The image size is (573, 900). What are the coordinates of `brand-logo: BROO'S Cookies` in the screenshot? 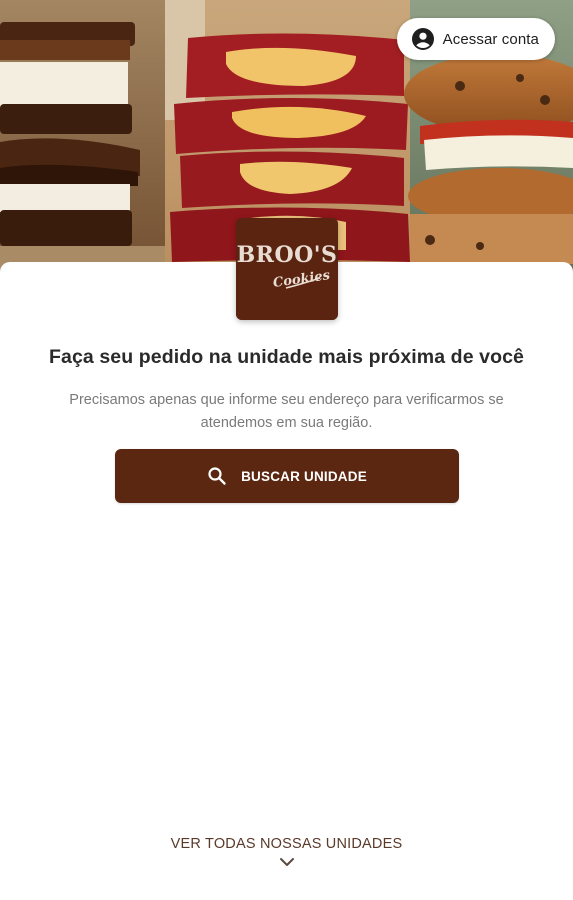 It's located at (287, 269).